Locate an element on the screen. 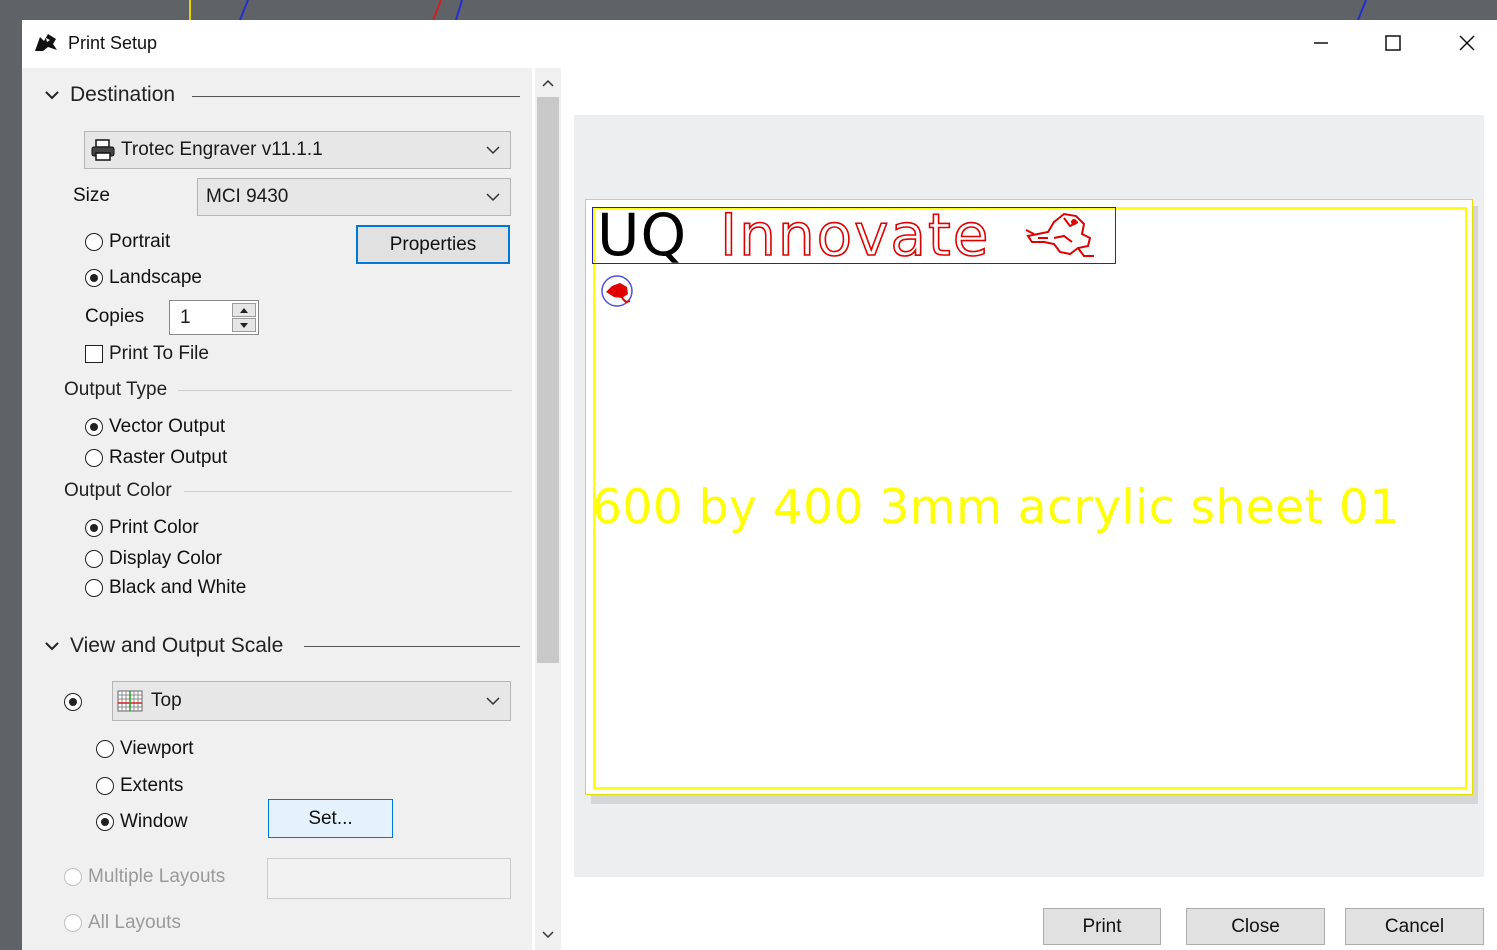 This screenshot has height=950, width=1497. minimize-icon is located at coordinates (1321, 43).